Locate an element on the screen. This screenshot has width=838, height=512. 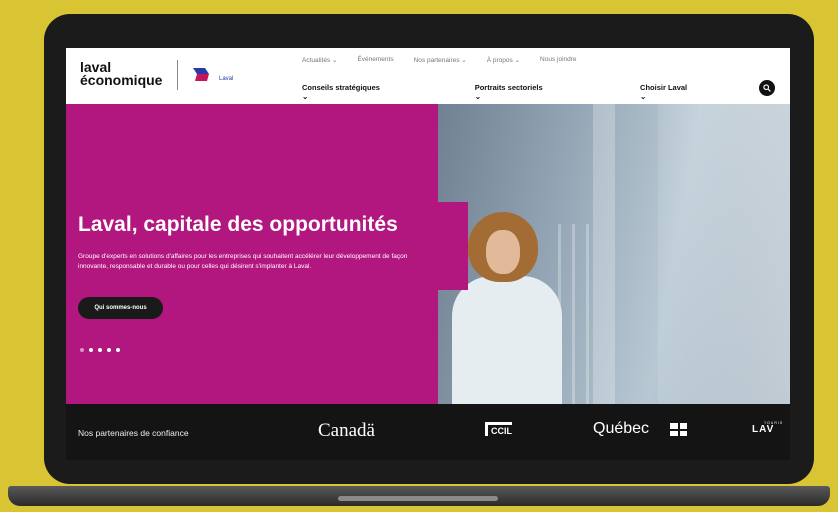
ccil-logo: CCIL is located at coordinates (498, 429).